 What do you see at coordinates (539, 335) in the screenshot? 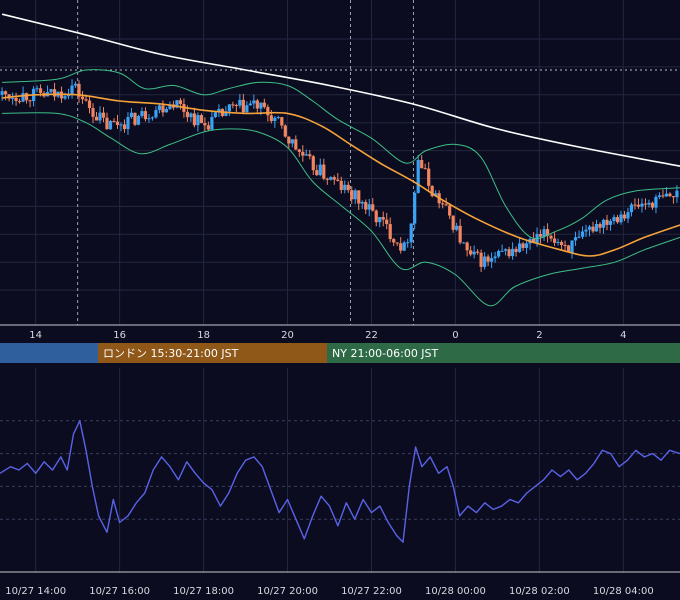
I see `price-tick-label-6: 2` at bounding box center [539, 335].